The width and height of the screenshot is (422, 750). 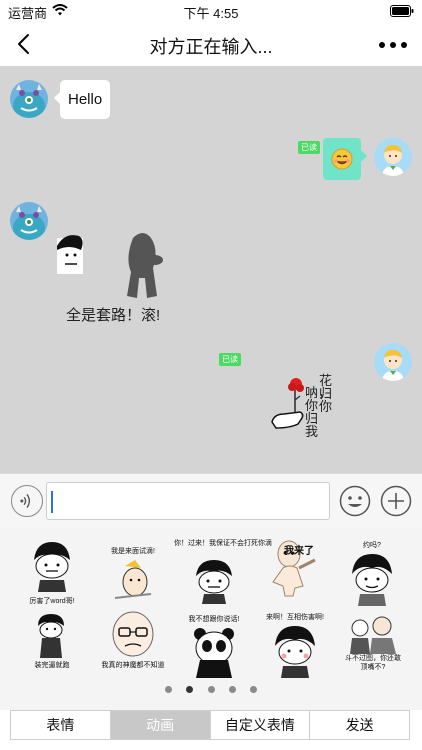 What do you see at coordinates (295, 617) in the screenshot?
I see `sticker-label: 来啊！互相伤害啊!` at bounding box center [295, 617].